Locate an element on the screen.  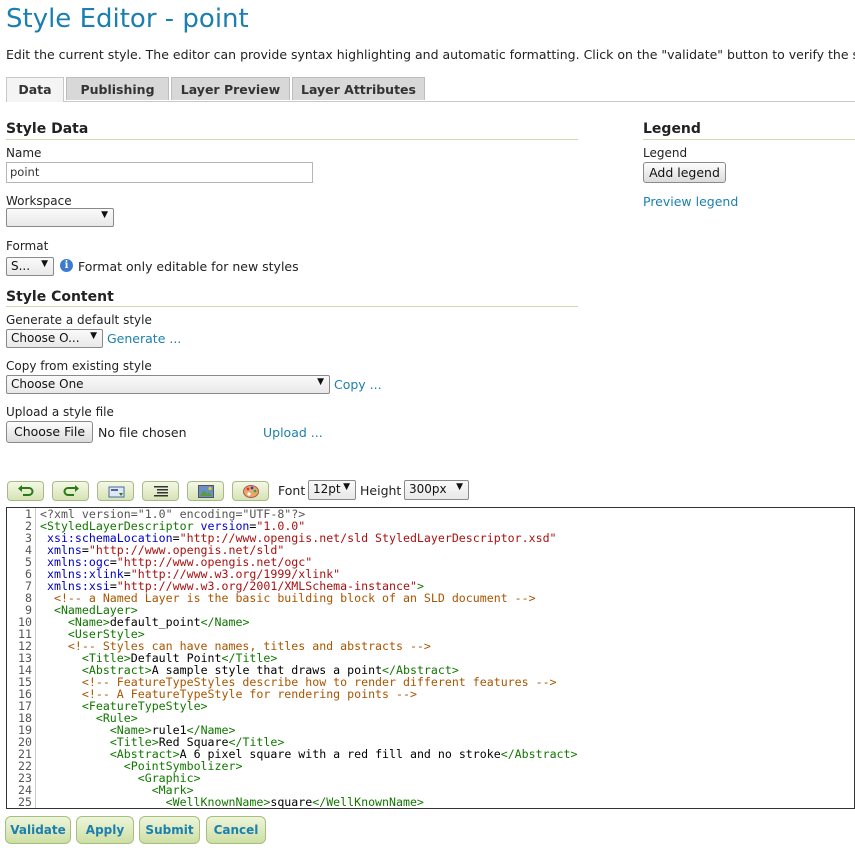
copy-style-select: Choose One ▼ is located at coordinates (168, 384).